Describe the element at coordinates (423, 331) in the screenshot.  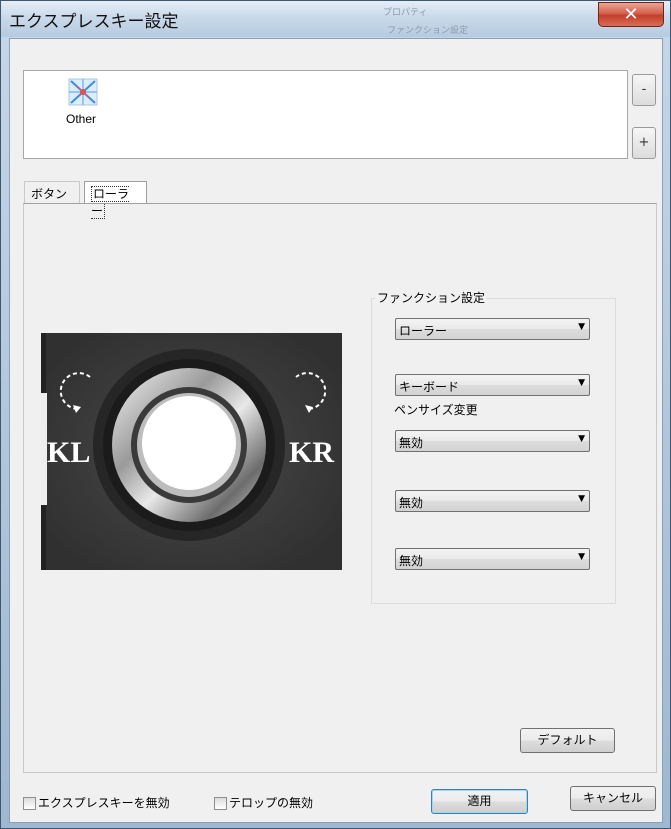
I see `roller-function-value: ローラー` at that location.